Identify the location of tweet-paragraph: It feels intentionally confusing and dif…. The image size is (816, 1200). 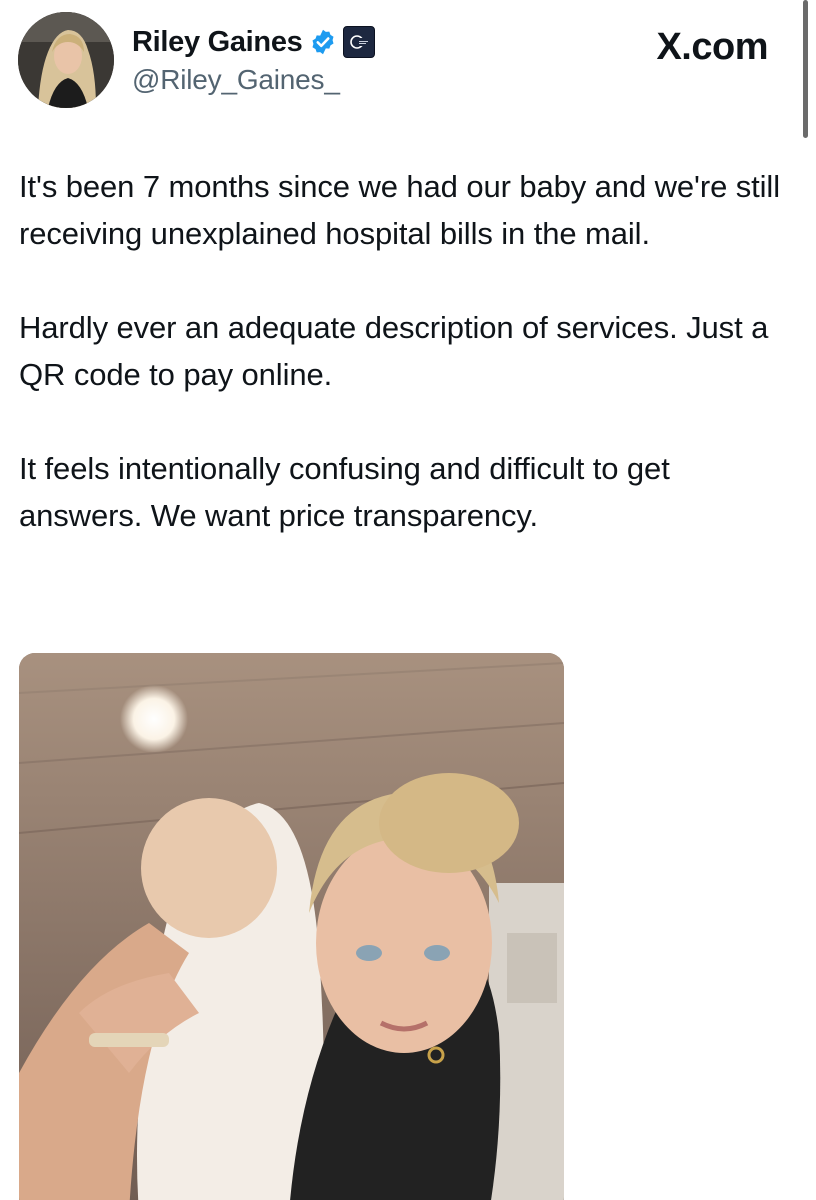
(344, 492).